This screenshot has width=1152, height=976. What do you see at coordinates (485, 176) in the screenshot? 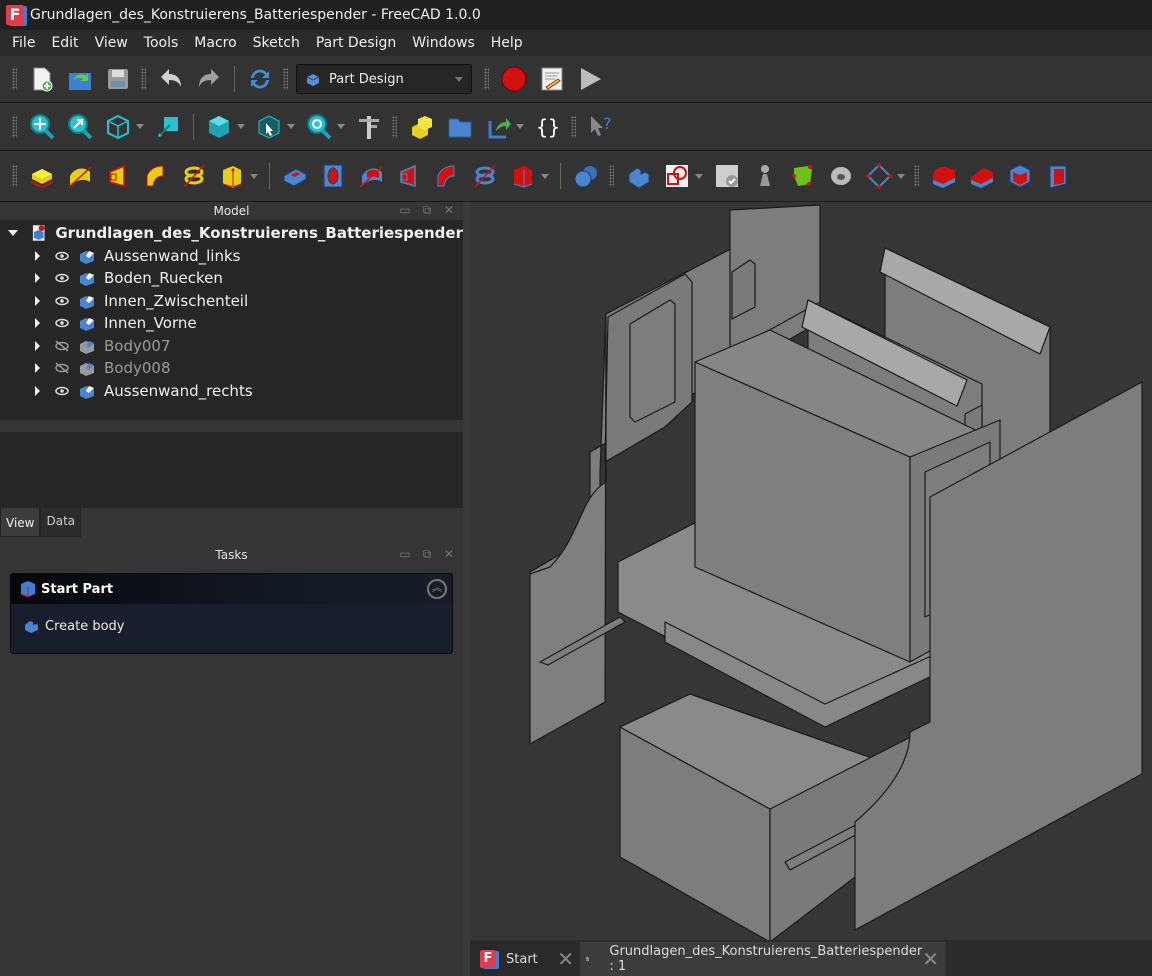
I see `subtractive-helix-button` at bounding box center [485, 176].